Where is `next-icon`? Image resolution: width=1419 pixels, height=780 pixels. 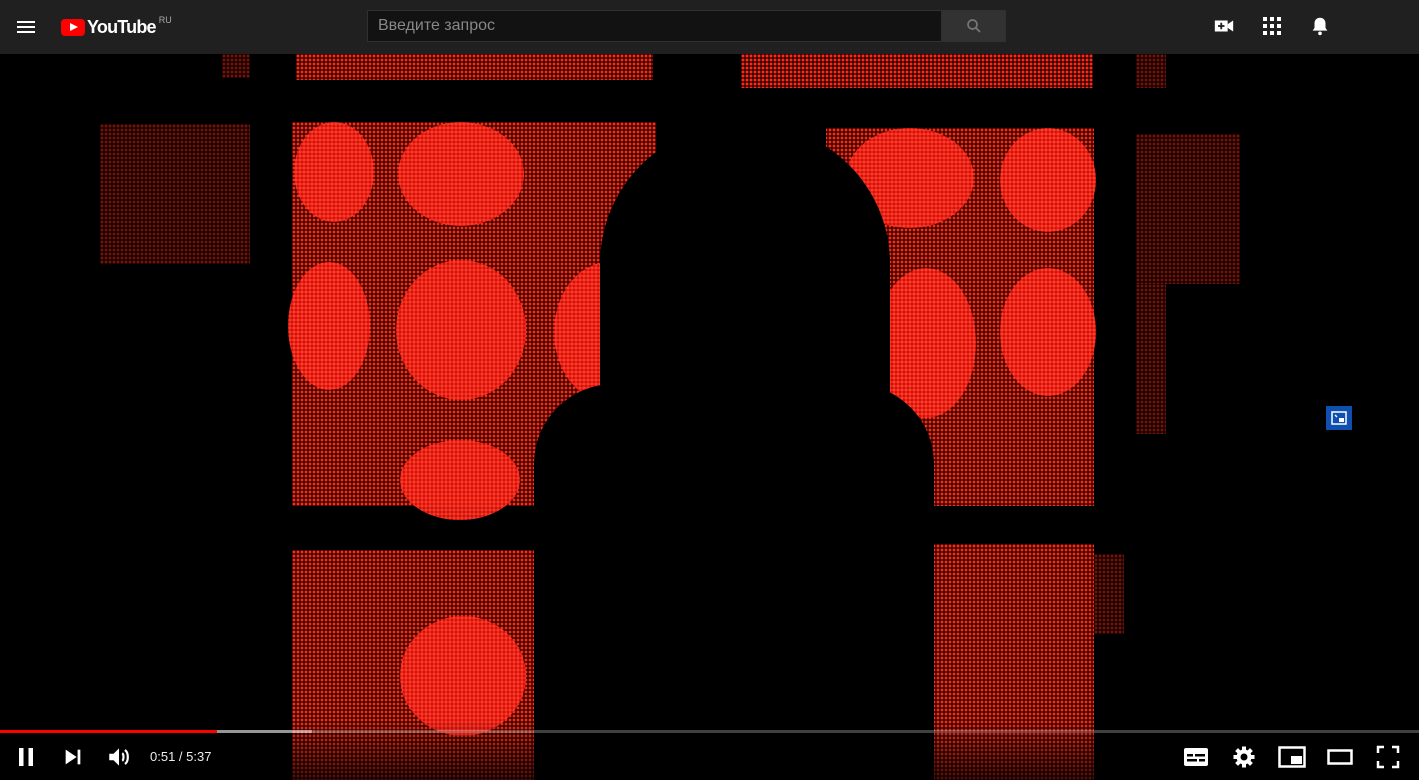 next-icon is located at coordinates (73, 757).